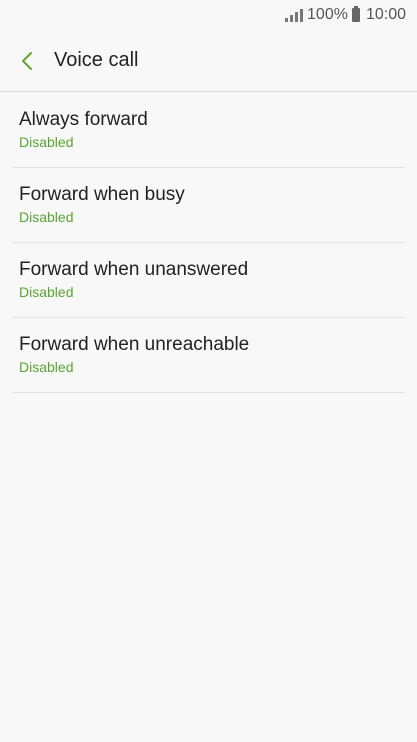 The image size is (417, 742). I want to click on status-bar: 100% 10:00, so click(208, 15).